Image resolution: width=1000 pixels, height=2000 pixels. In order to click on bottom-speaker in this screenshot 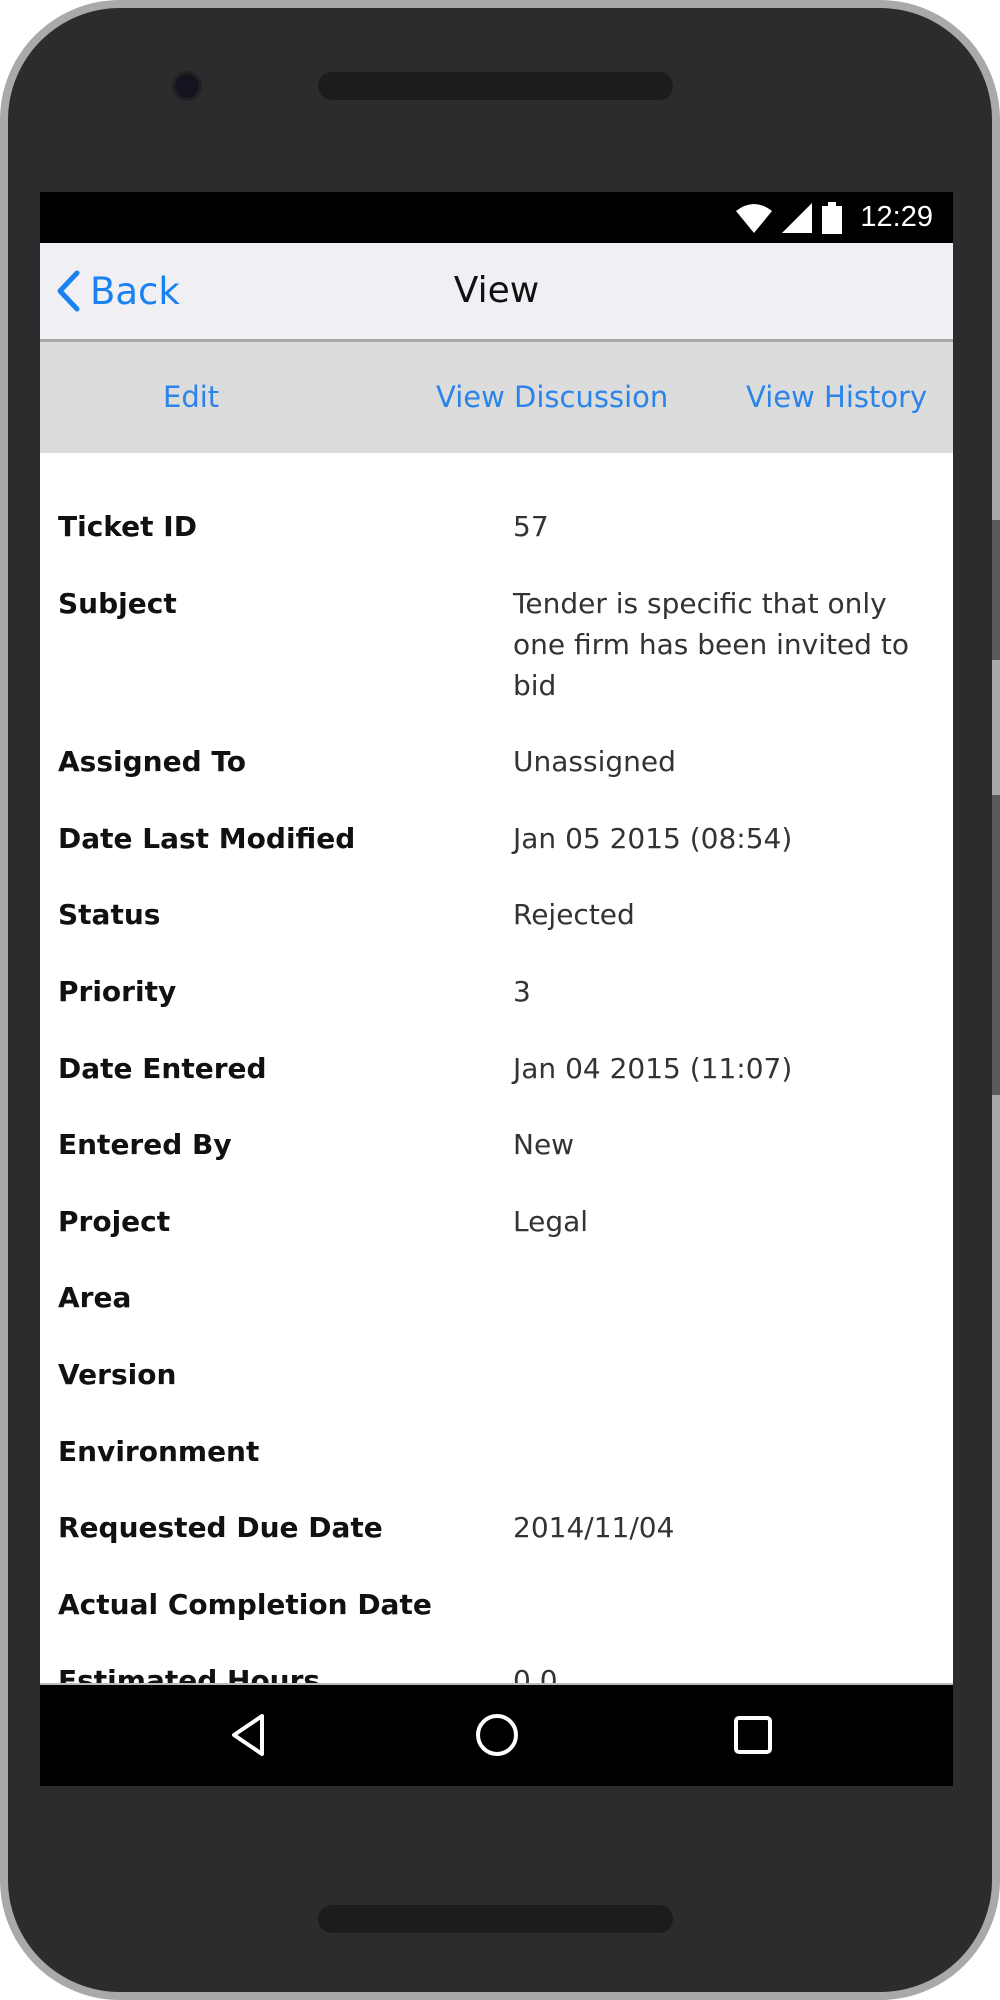, I will do `click(495, 1919)`.